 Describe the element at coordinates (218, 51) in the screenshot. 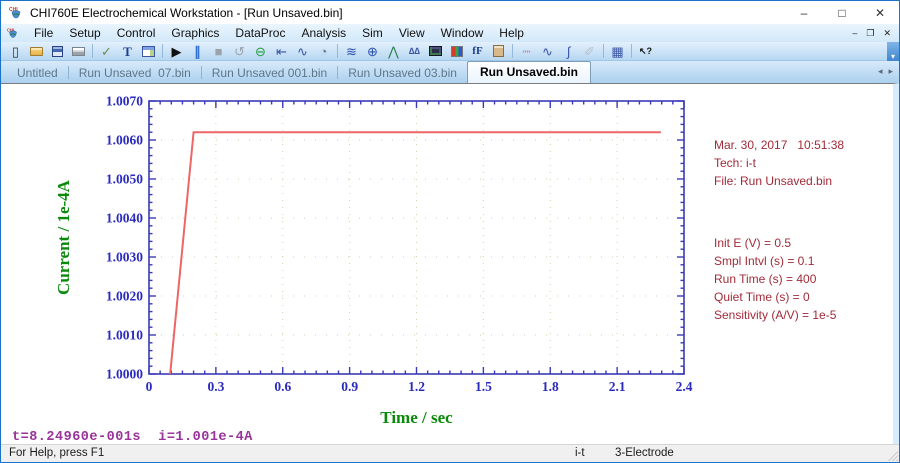

I see `stop-experiment-icon: ■` at that location.